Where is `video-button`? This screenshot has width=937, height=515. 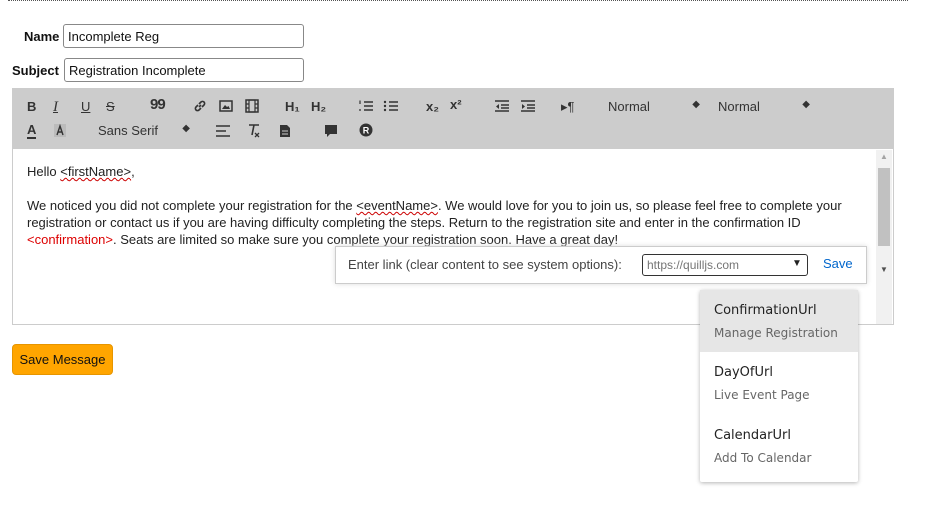
video-button is located at coordinates (252, 106).